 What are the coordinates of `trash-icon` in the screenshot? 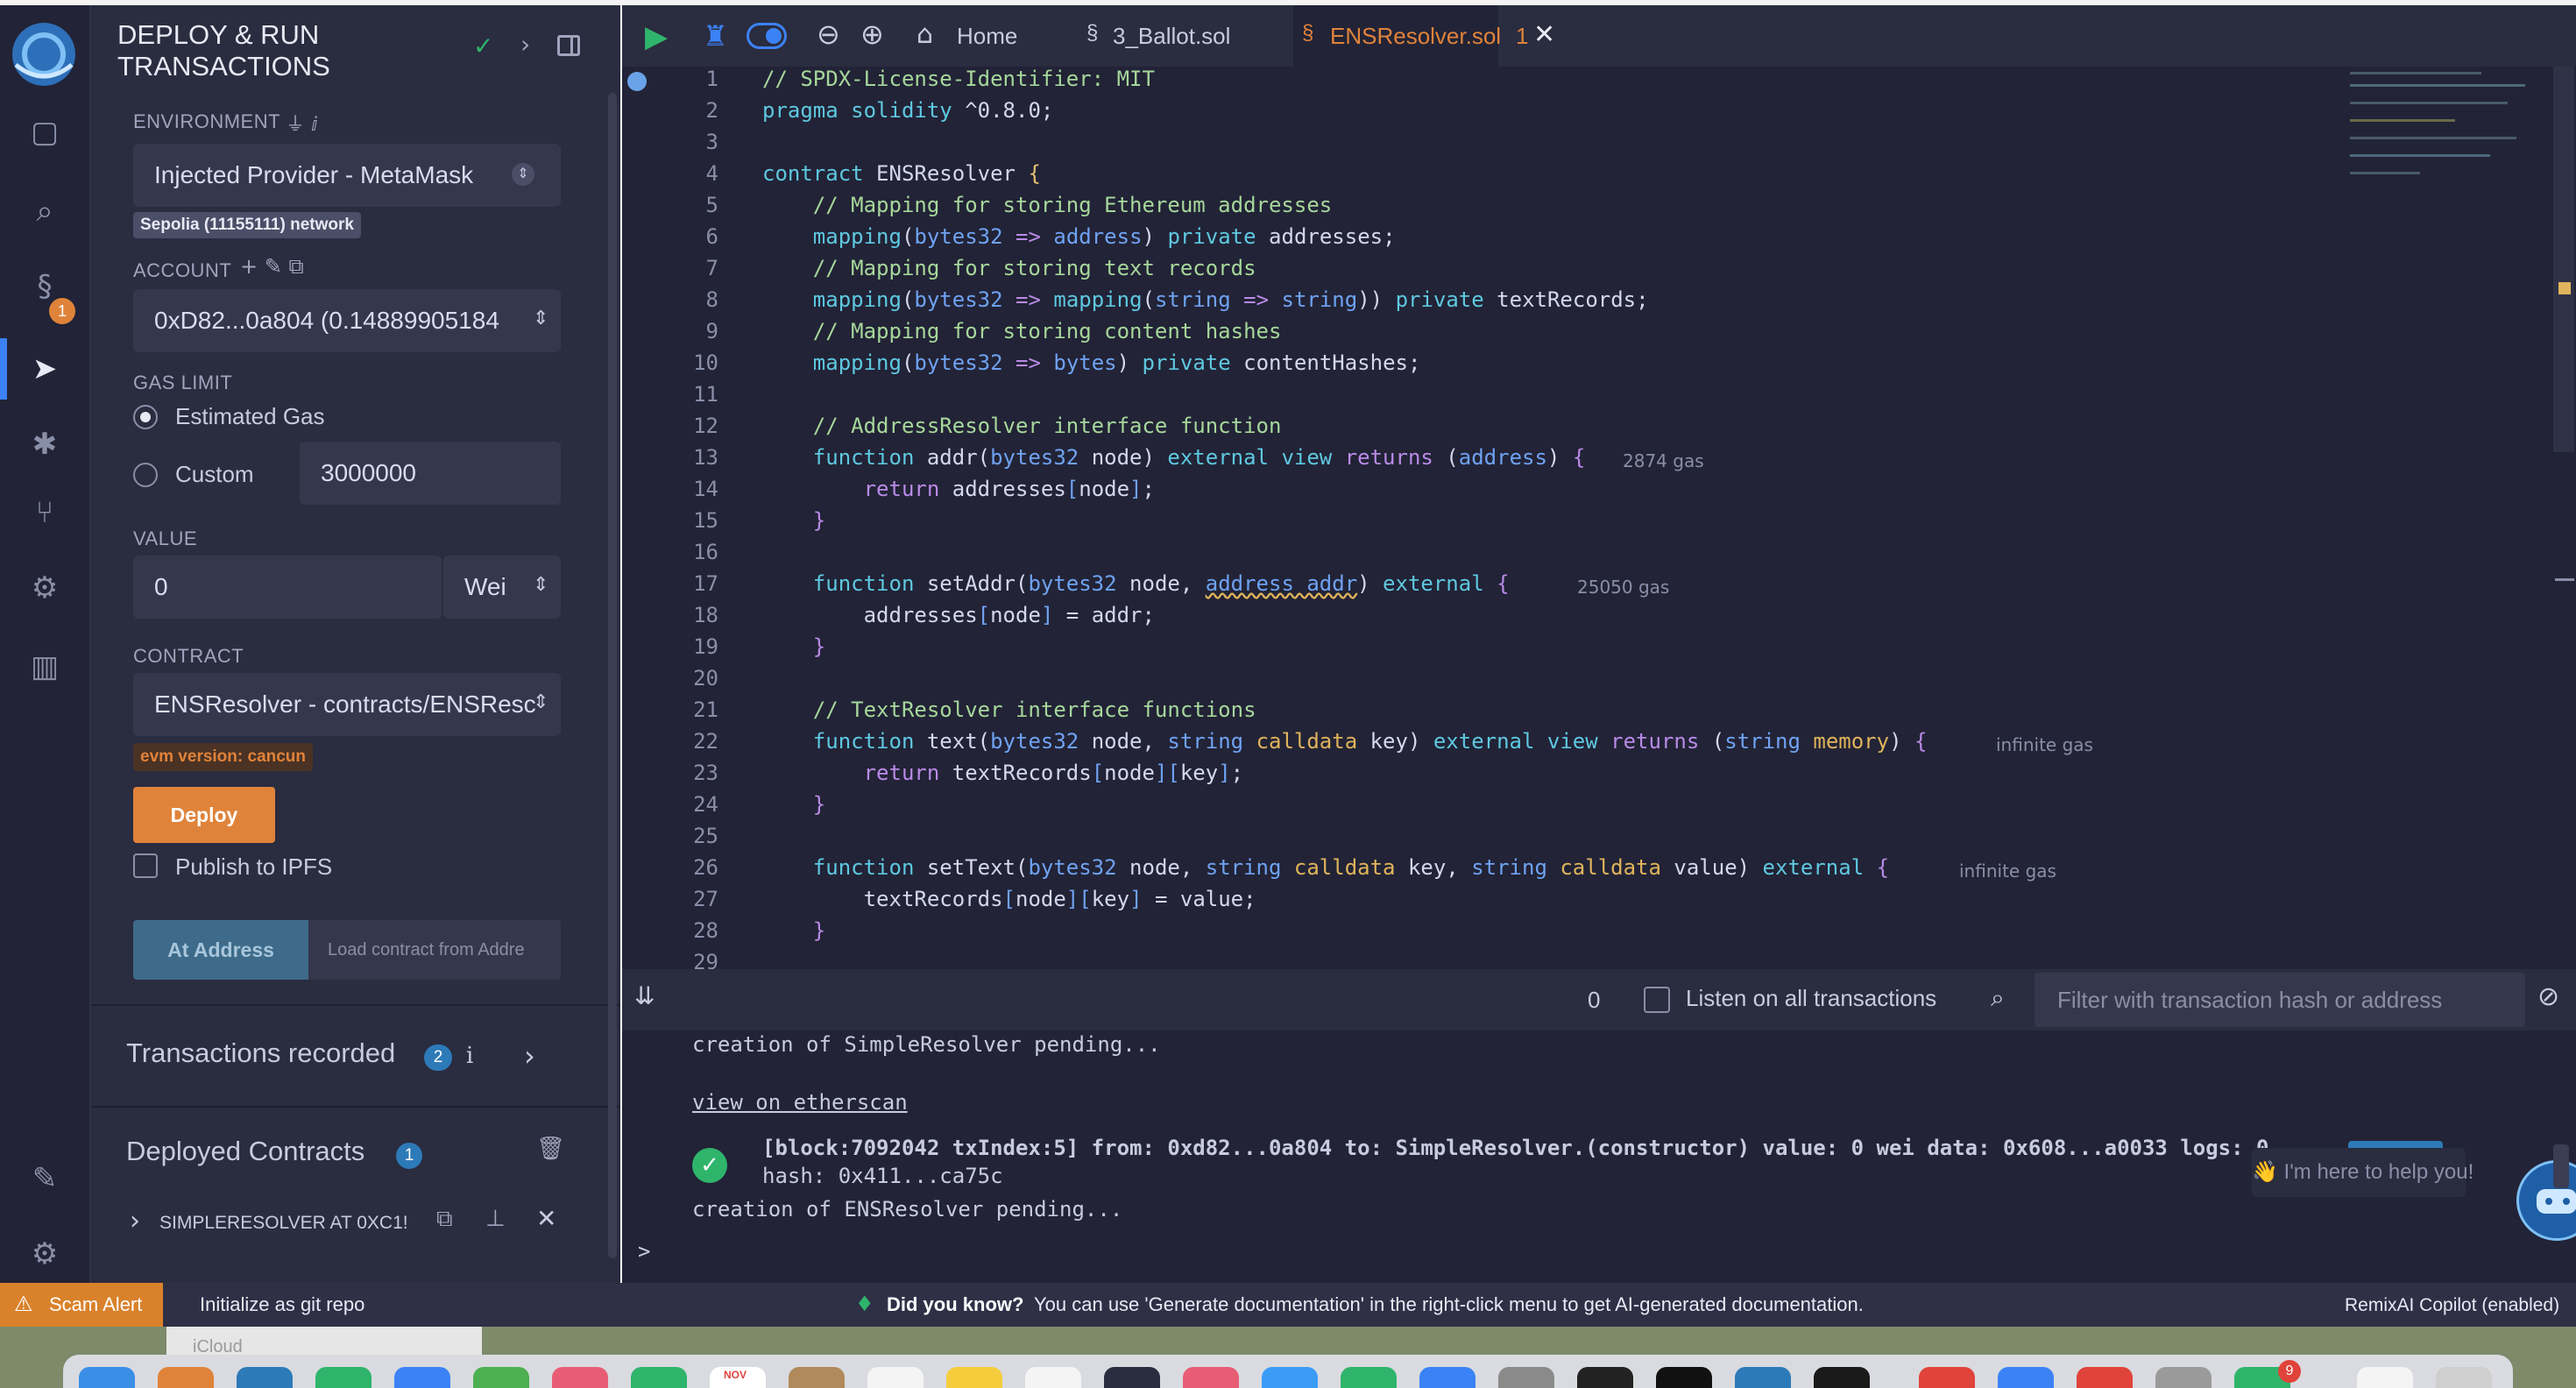 It's located at (2464, 1378).